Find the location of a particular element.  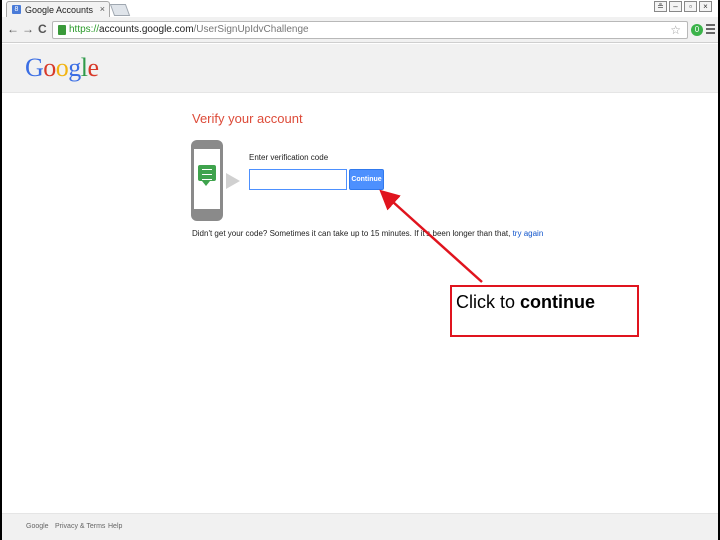

new-tab-button is located at coordinates (120, 10).